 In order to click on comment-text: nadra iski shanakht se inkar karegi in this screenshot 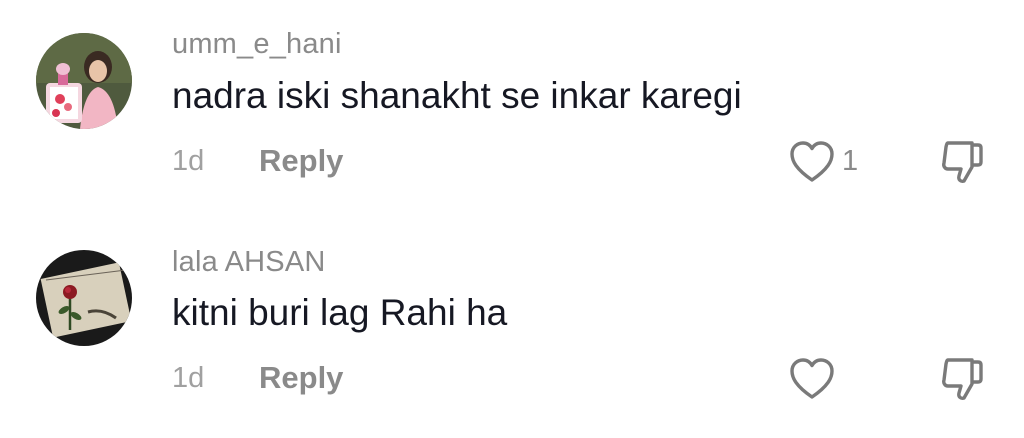, I will do `click(457, 95)`.